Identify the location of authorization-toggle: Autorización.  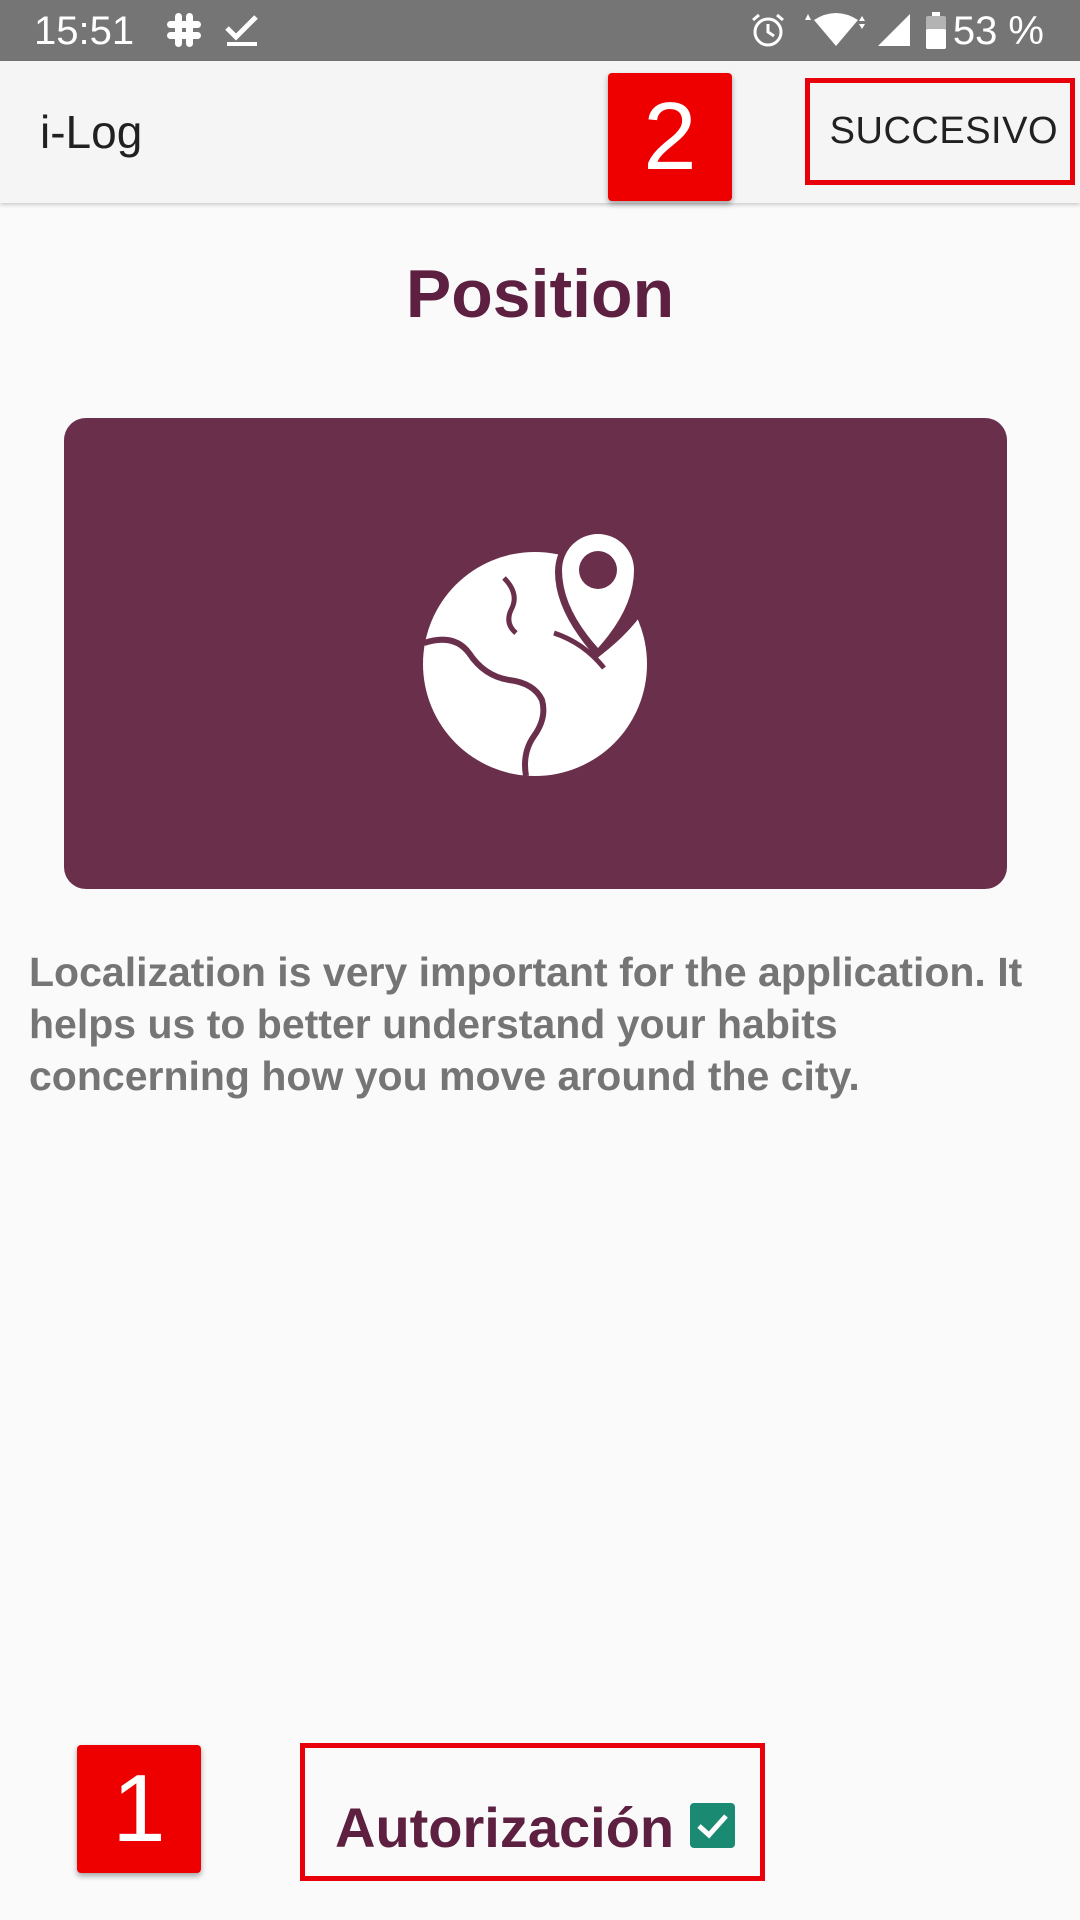
(532, 1812).